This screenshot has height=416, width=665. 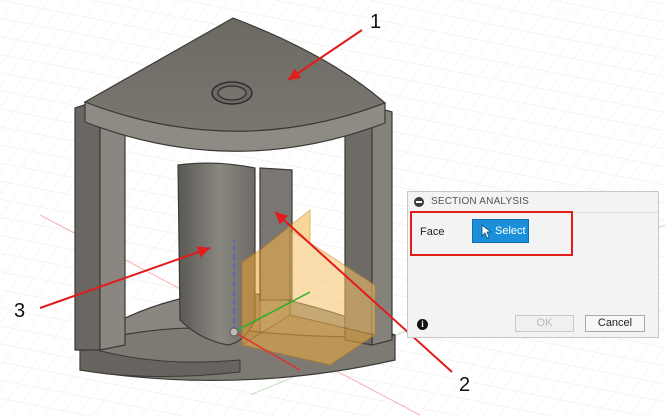 I want to click on callout-label-2: 2, so click(x=465, y=385).